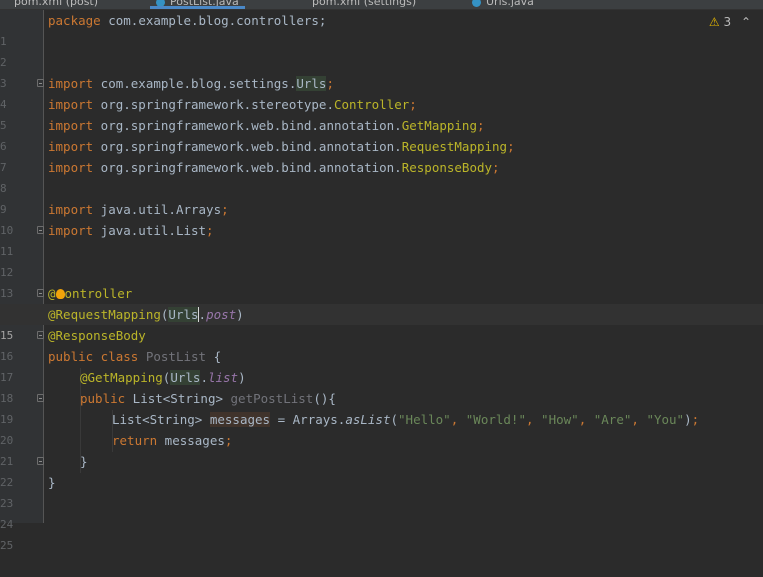 Image resolution: width=763 pixels, height=577 pixels. I want to click on annotation: ontroller, so click(98, 293).